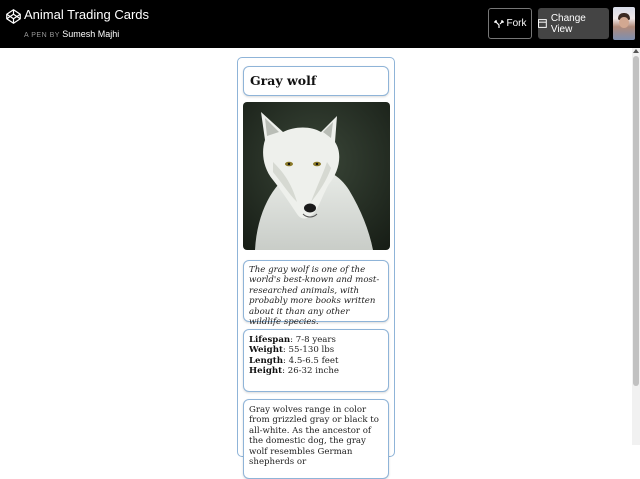 This screenshot has width=640, height=479. I want to click on animal-photo, so click(316, 176).